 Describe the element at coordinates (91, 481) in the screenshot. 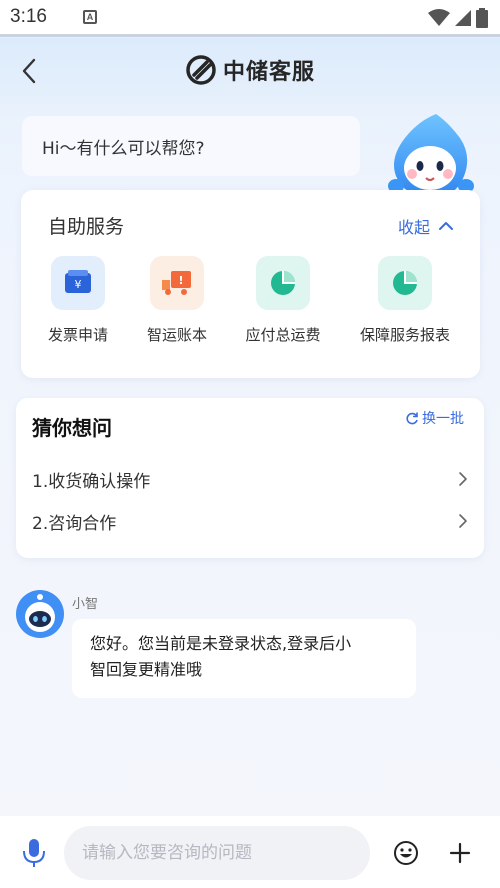

I see `question-label: 1.收货确认操作` at that location.